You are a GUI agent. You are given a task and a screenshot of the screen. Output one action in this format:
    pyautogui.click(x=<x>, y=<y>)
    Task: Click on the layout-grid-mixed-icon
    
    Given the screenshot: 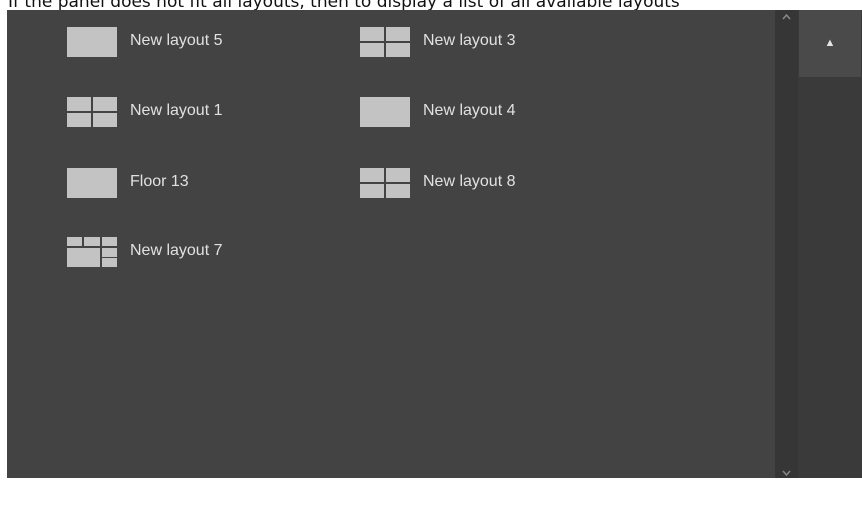 What is the action you would take?
    pyautogui.click(x=92, y=252)
    